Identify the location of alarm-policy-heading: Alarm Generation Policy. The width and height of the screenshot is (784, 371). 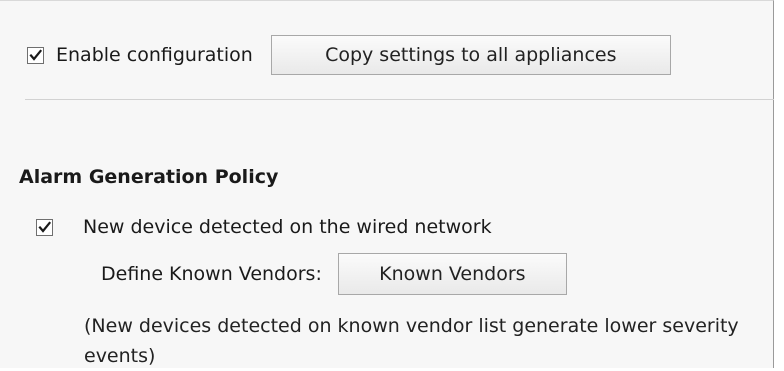
(149, 177).